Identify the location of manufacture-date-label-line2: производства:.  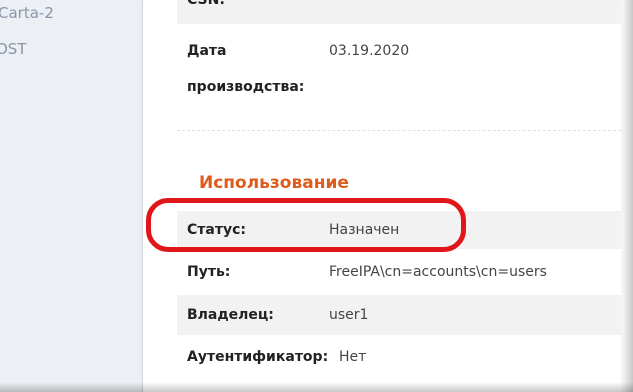
(246, 87).